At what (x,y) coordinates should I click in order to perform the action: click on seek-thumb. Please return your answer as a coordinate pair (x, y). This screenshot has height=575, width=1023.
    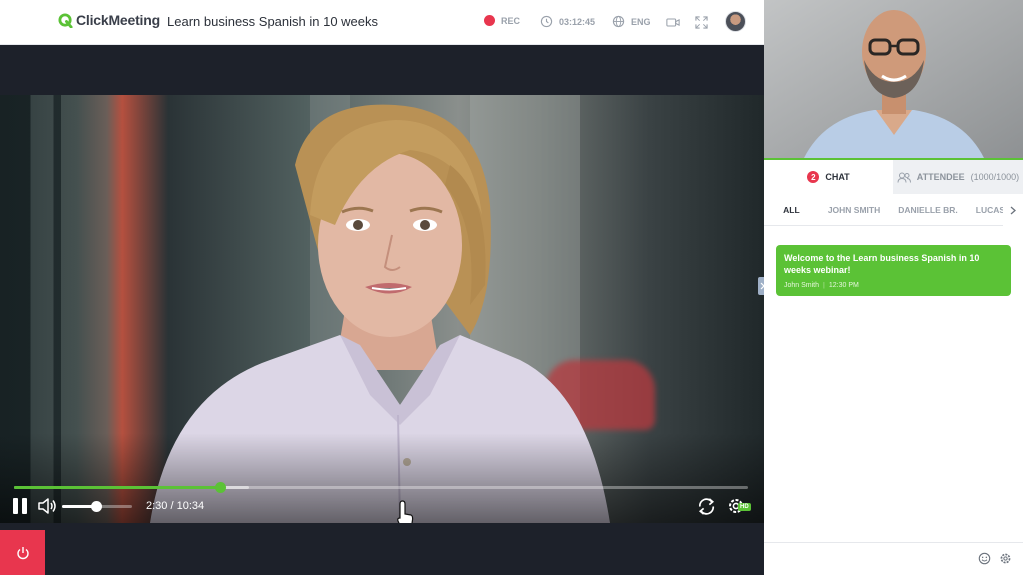
    Looking at the image, I should click on (220, 487).